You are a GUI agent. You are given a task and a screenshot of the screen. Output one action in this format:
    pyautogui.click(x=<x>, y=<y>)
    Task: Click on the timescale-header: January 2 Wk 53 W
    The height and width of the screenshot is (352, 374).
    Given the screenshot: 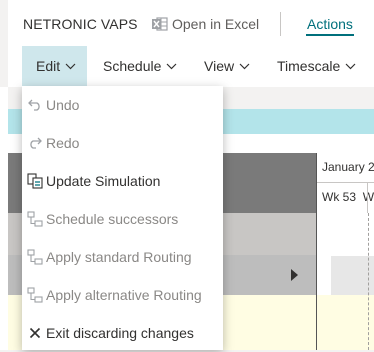 What is the action you would take?
    pyautogui.click(x=345, y=183)
    